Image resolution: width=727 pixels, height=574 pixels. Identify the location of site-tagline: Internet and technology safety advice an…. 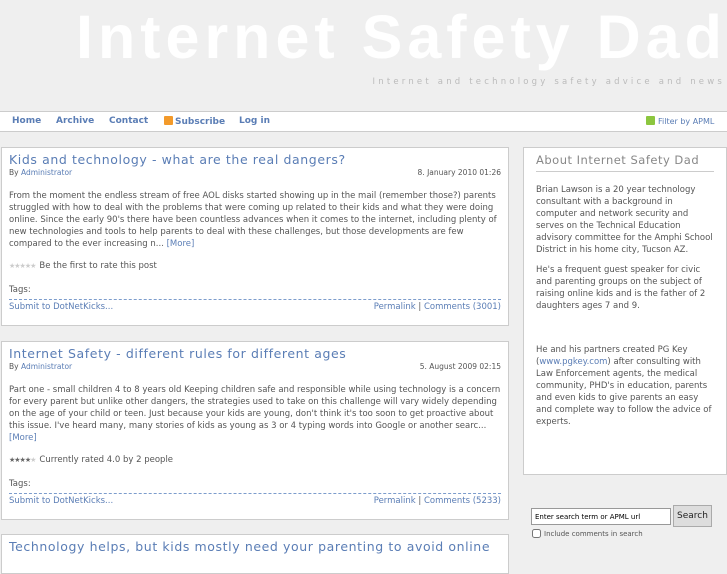
(548, 82).